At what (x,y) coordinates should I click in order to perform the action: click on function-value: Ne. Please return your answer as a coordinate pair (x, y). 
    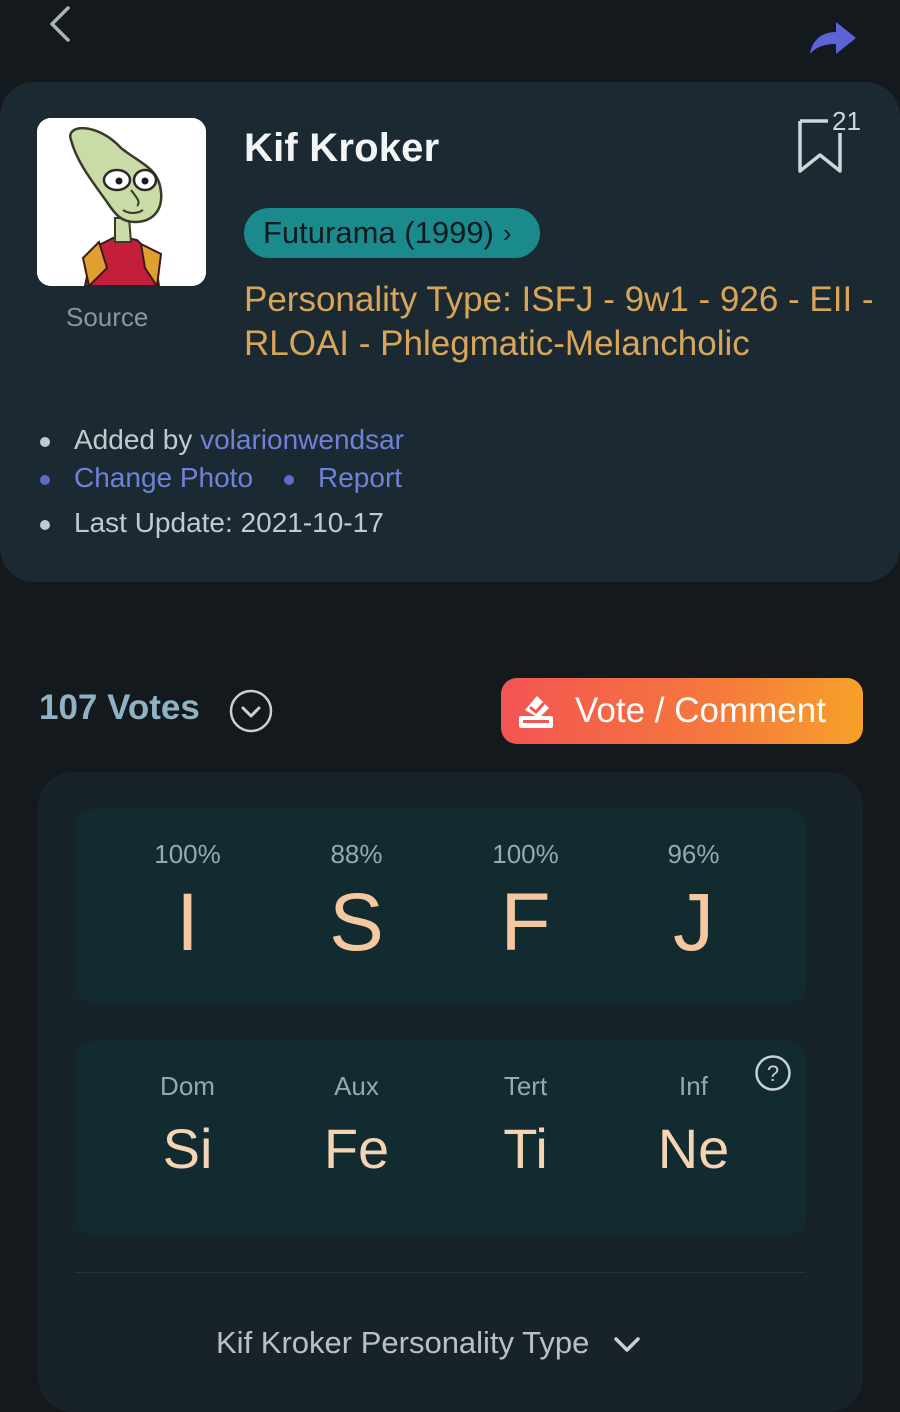
    Looking at the image, I should click on (693, 1148).